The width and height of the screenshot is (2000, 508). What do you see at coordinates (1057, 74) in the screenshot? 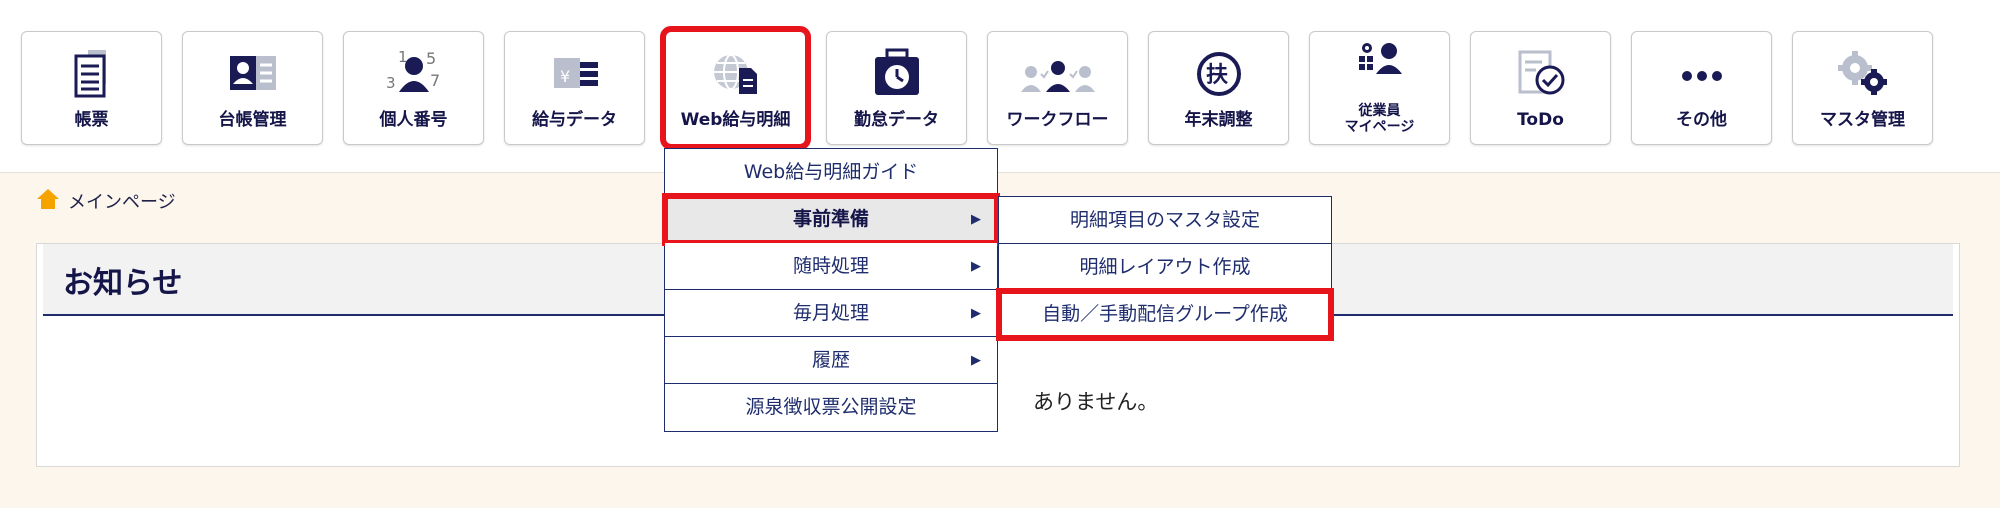
I see `workflow-people-icon` at bounding box center [1057, 74].